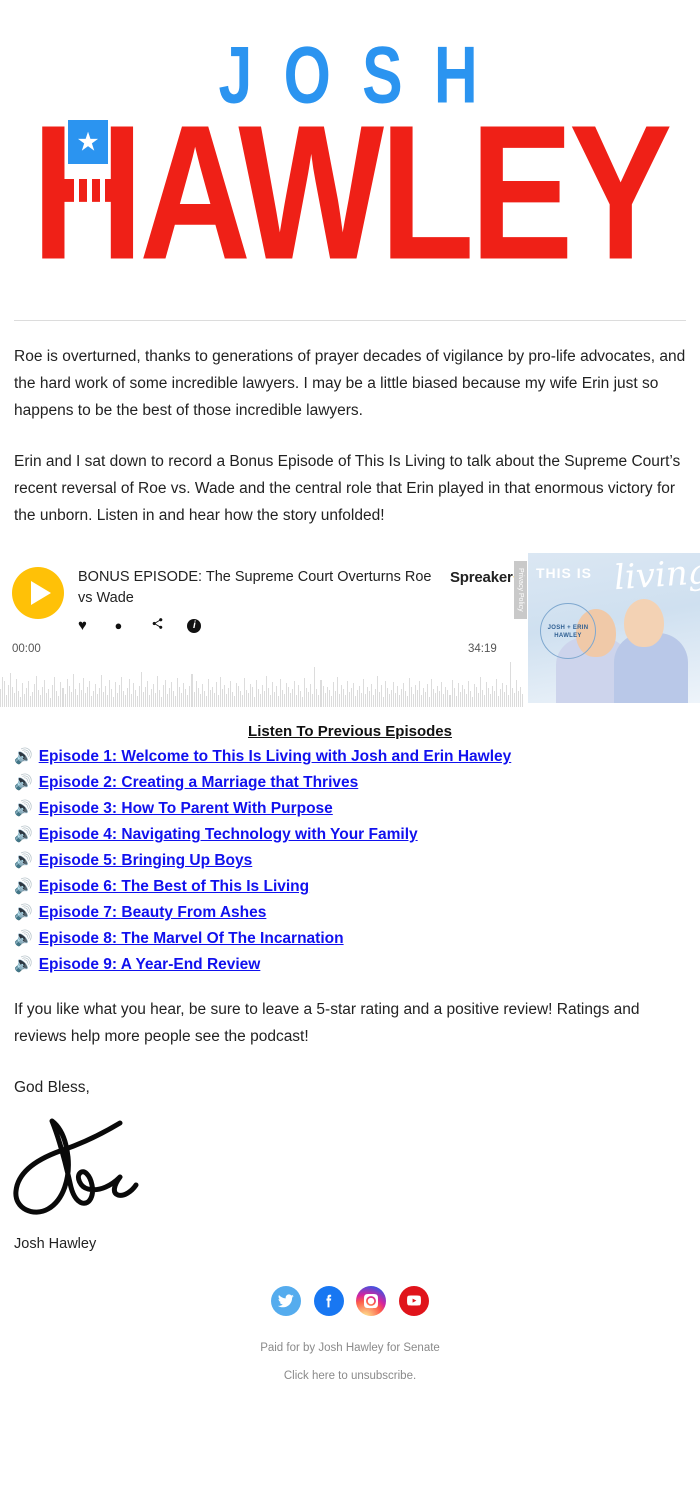  What do you see at coordinates (371, 1301) in the screenshot?
I see `instagram-icon` at bounding box center [371, 1301].